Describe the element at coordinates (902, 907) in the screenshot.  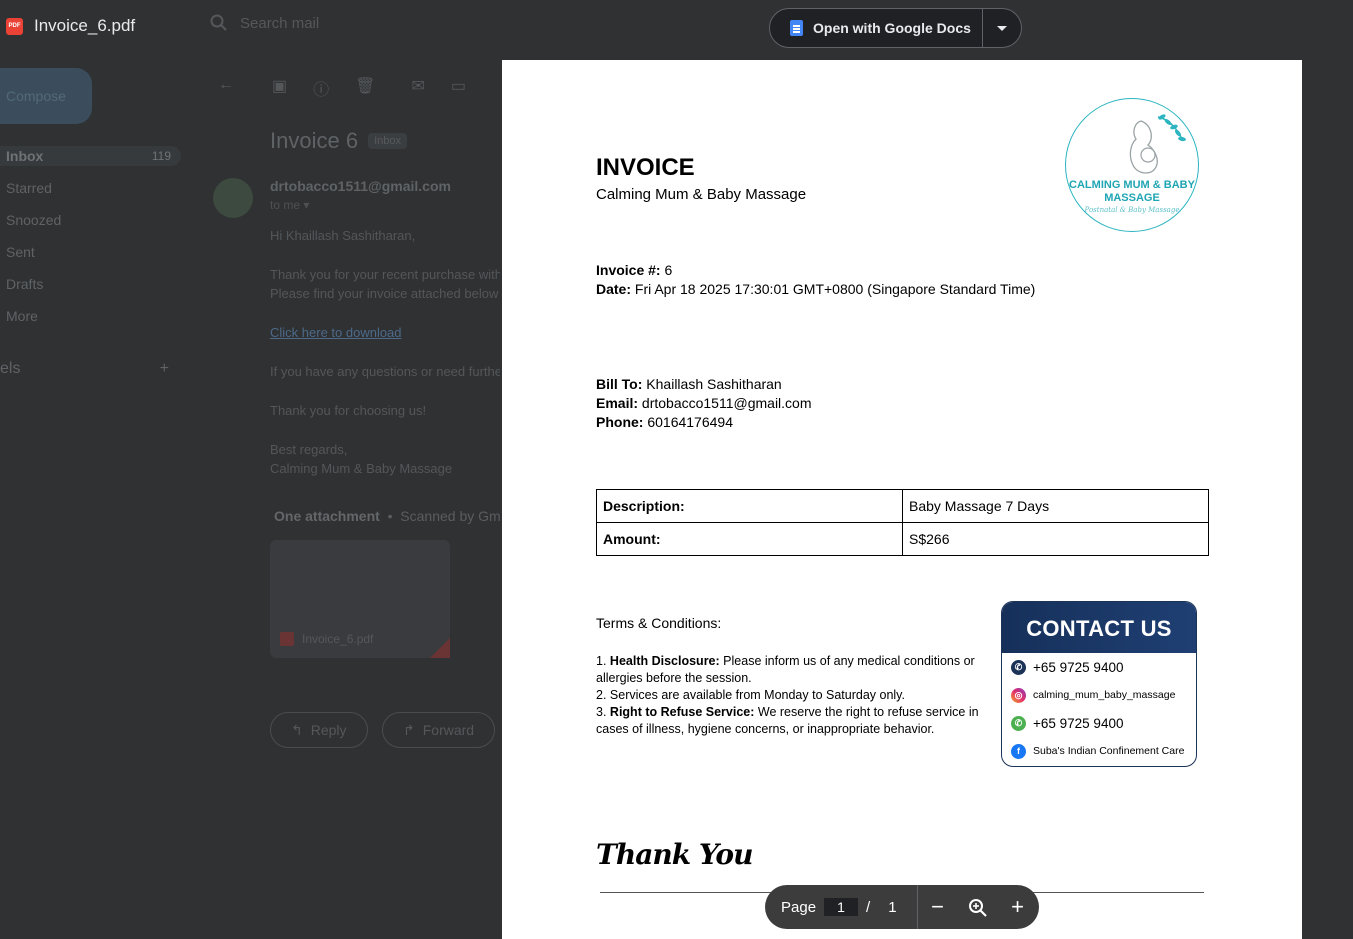
I see `page-controls: Page 1 / 1 − +` at that location.